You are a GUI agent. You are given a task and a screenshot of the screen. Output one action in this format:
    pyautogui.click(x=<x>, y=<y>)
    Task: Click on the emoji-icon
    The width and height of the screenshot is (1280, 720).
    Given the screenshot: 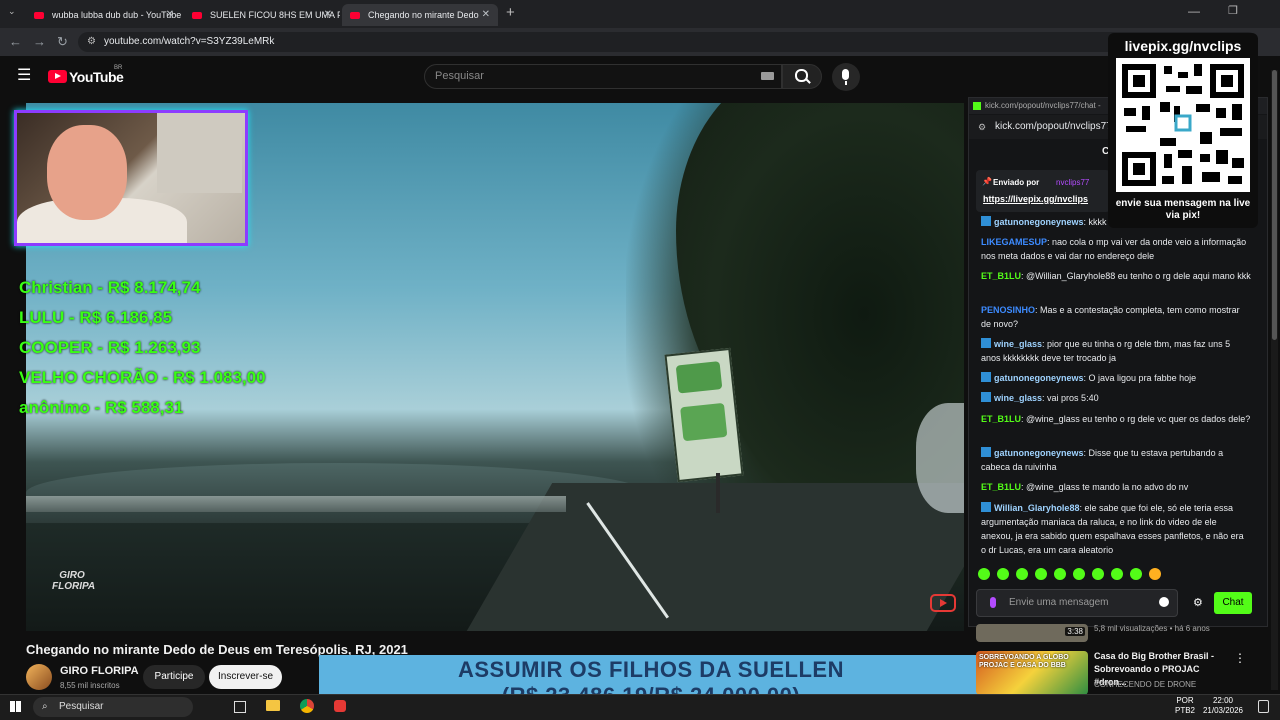 What is the action you would take?
    pyautogui.click(x=1164, y=602)
    